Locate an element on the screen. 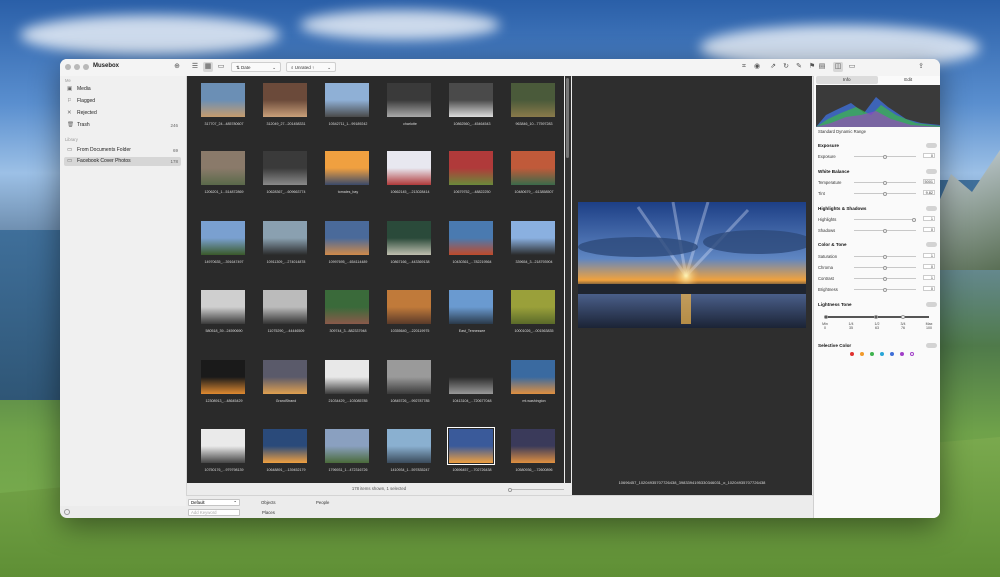 The image size is (1000, 577). rotate-icon: ↻ is located at coordinates (786, 67).